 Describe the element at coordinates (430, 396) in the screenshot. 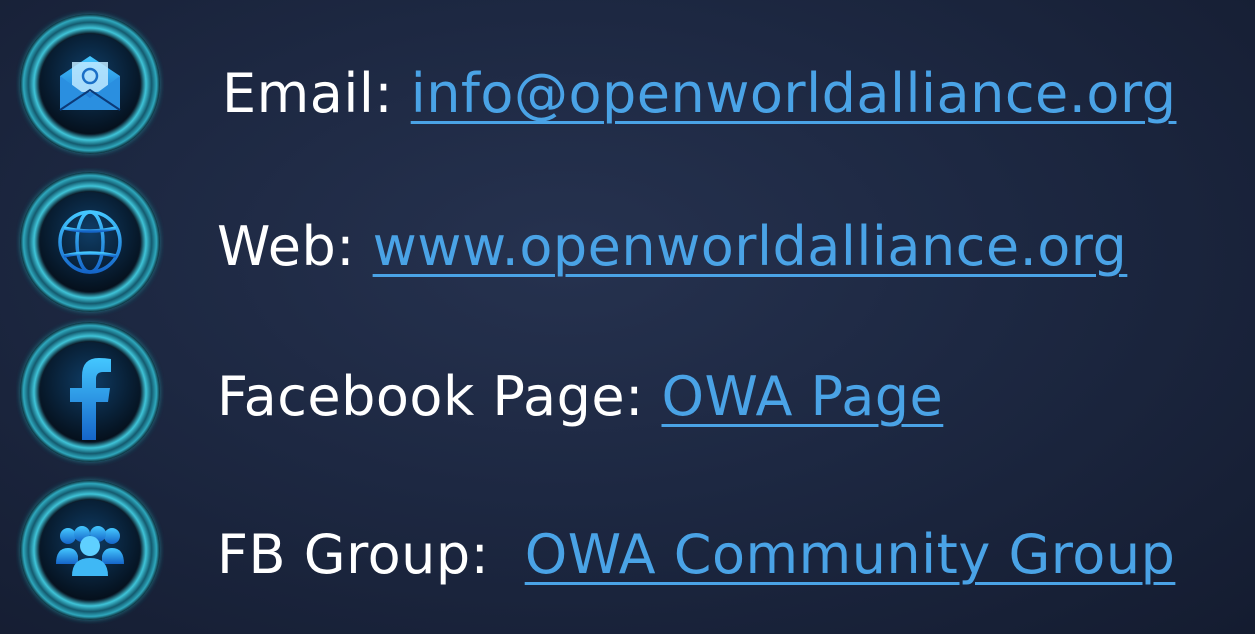

I see `facebook-label: Facebook Page:` at that location.